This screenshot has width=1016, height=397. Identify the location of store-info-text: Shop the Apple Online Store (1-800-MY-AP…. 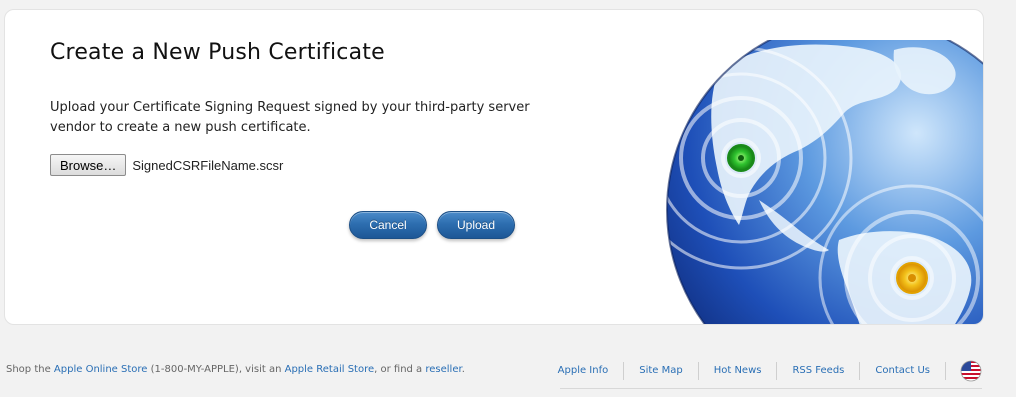
(235, 369).